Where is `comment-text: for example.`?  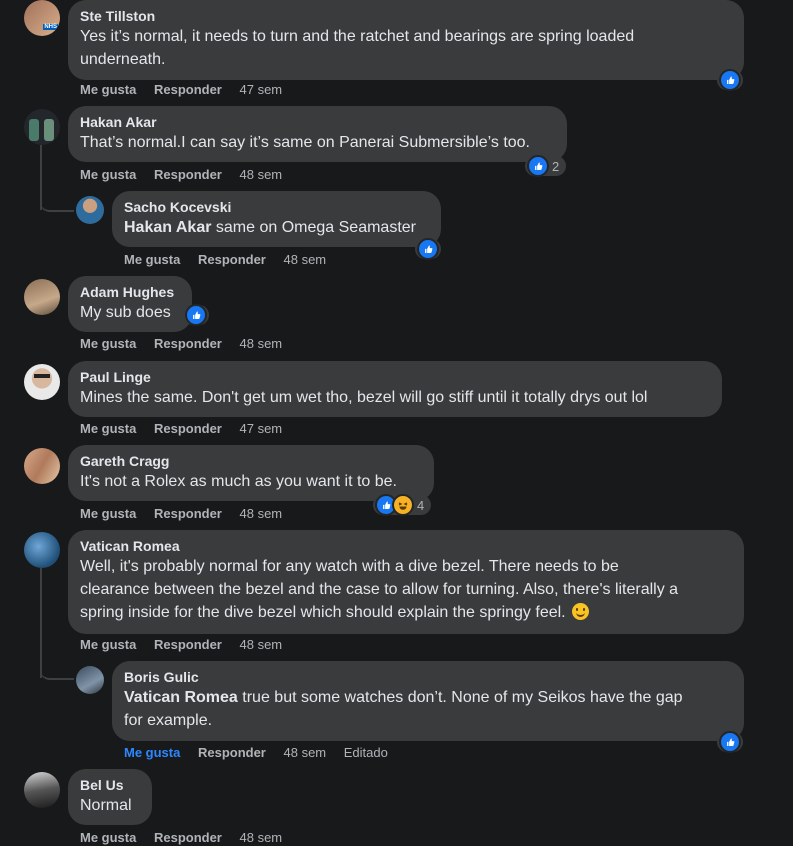 comment-text: for example. is located at coordinates (168, 720).